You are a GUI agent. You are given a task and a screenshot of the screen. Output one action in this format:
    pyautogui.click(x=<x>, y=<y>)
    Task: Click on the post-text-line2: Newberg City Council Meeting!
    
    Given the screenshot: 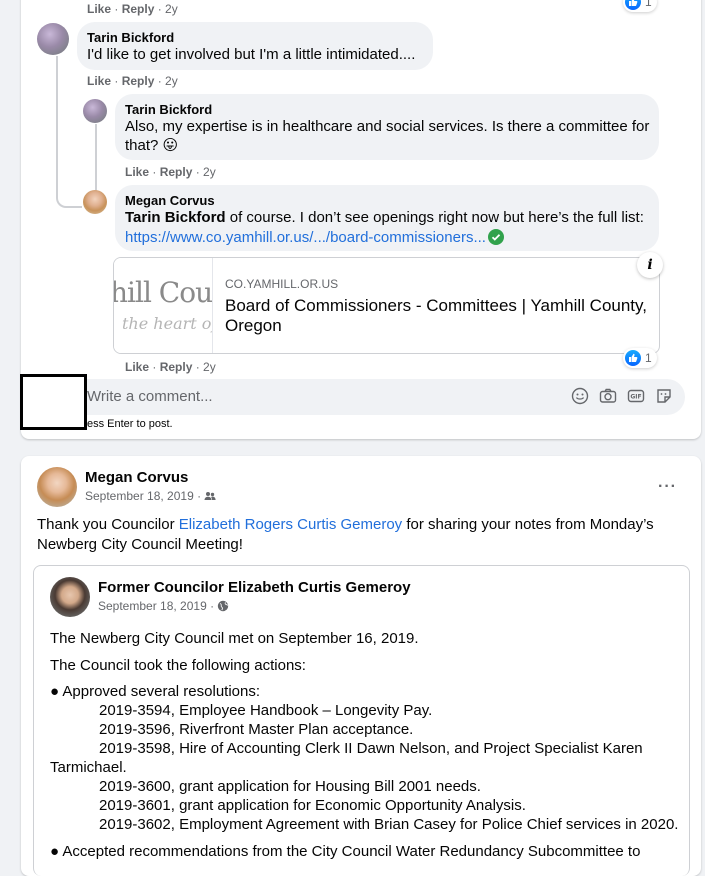 What is the action you would take?
    pyautogui.click(x=140, y=544)
    